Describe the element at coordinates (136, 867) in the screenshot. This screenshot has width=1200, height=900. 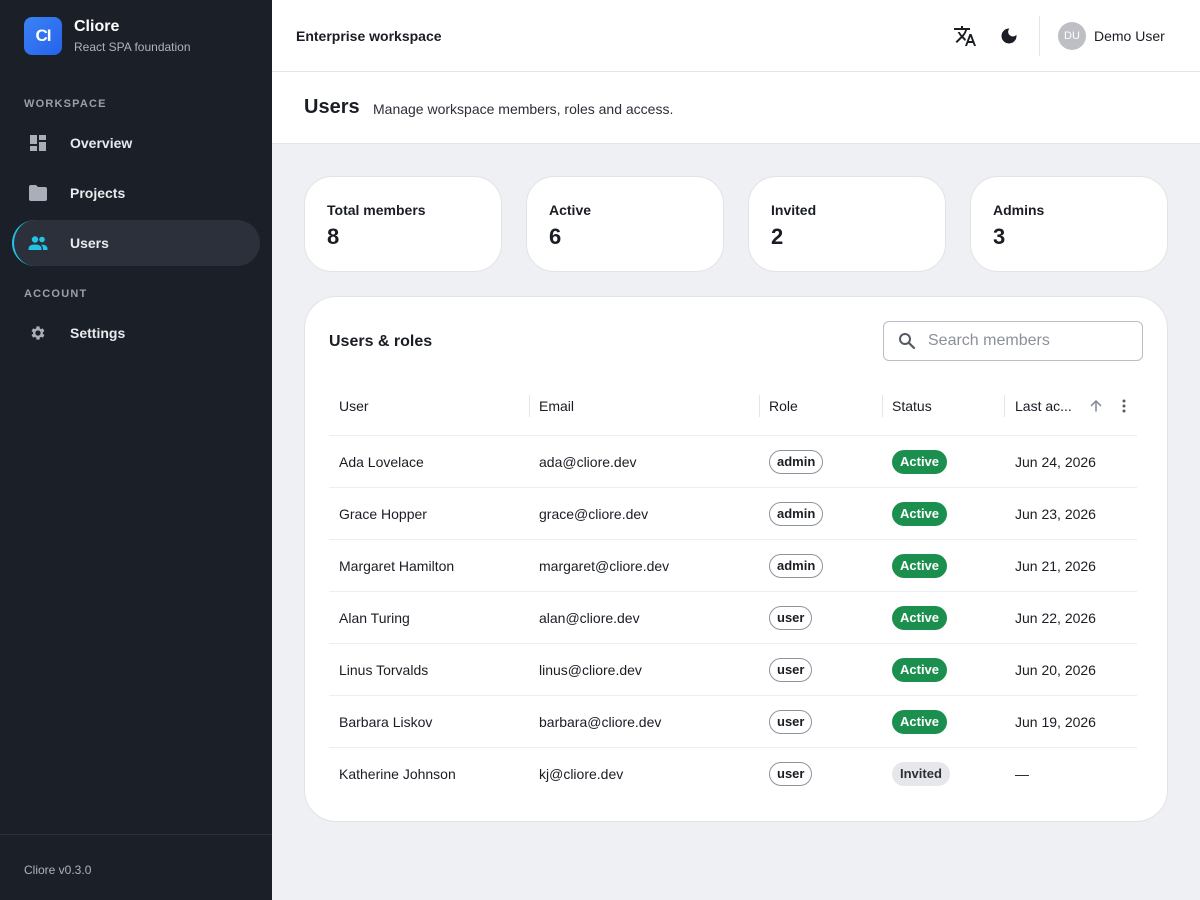
I see `sidebar-footer: Cliore v0.3.0` at that location.